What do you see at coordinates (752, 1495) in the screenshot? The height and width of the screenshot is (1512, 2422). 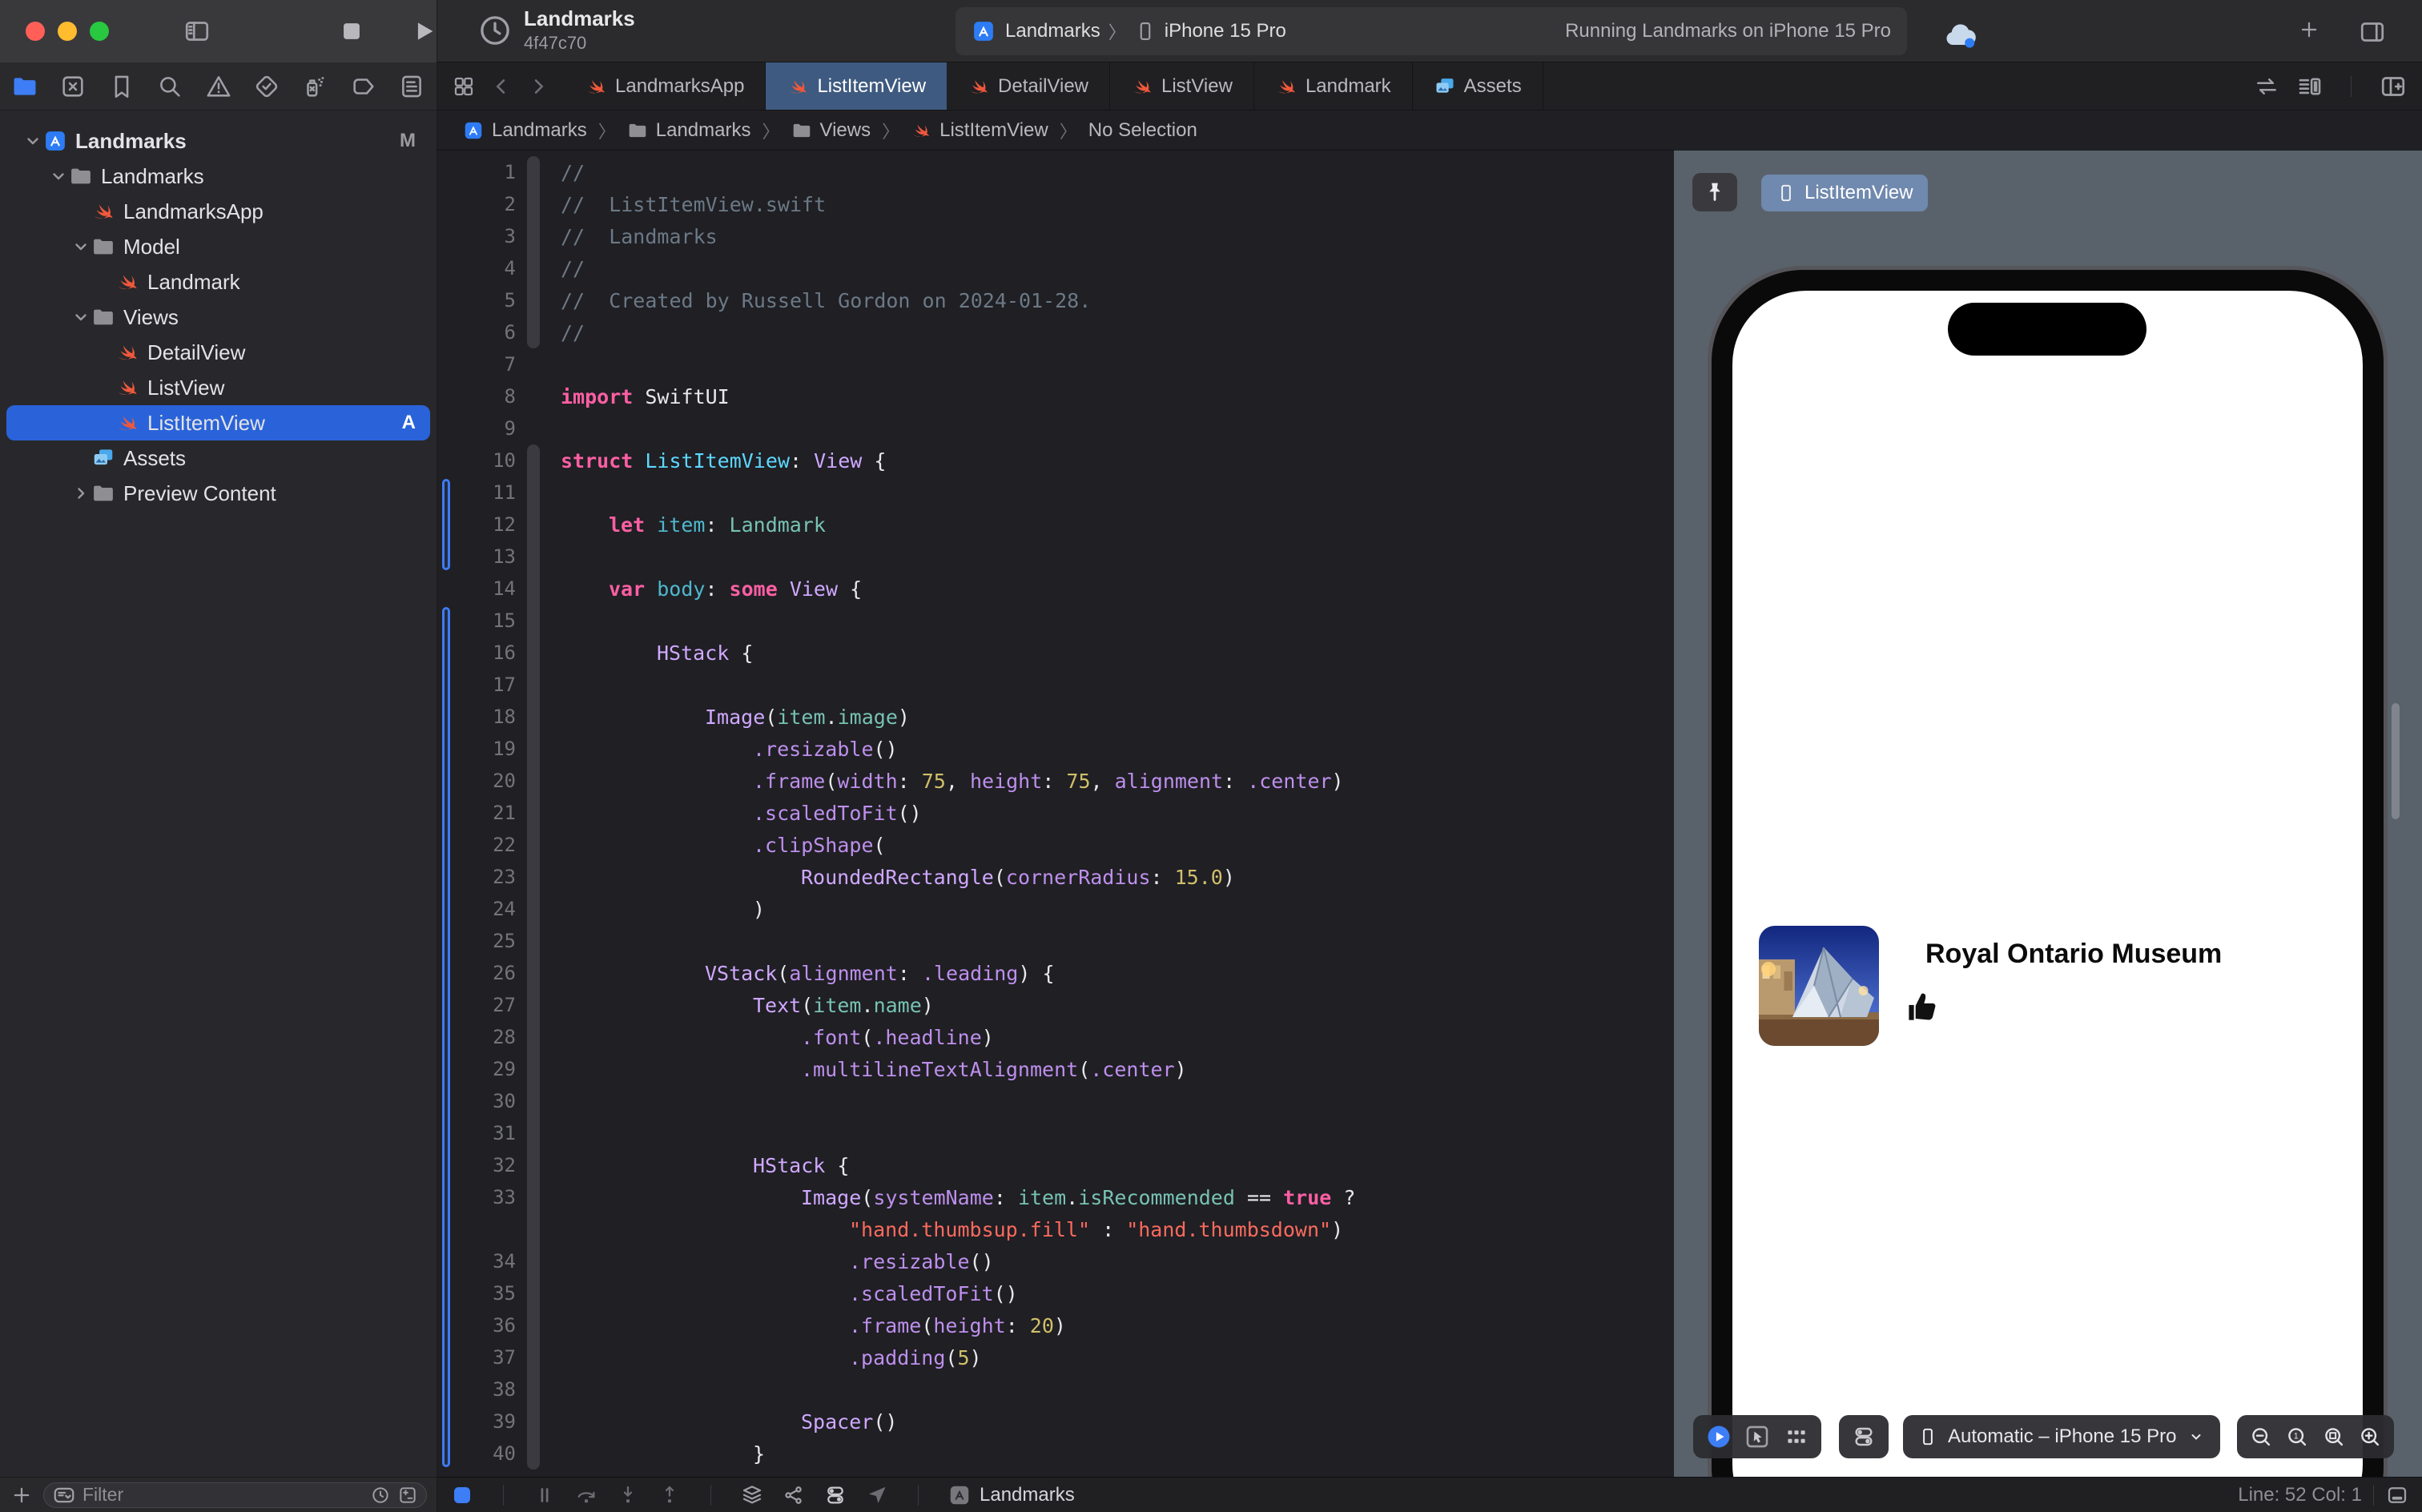 I see `hierarchy-icon` at bounding box center [752, 1495].